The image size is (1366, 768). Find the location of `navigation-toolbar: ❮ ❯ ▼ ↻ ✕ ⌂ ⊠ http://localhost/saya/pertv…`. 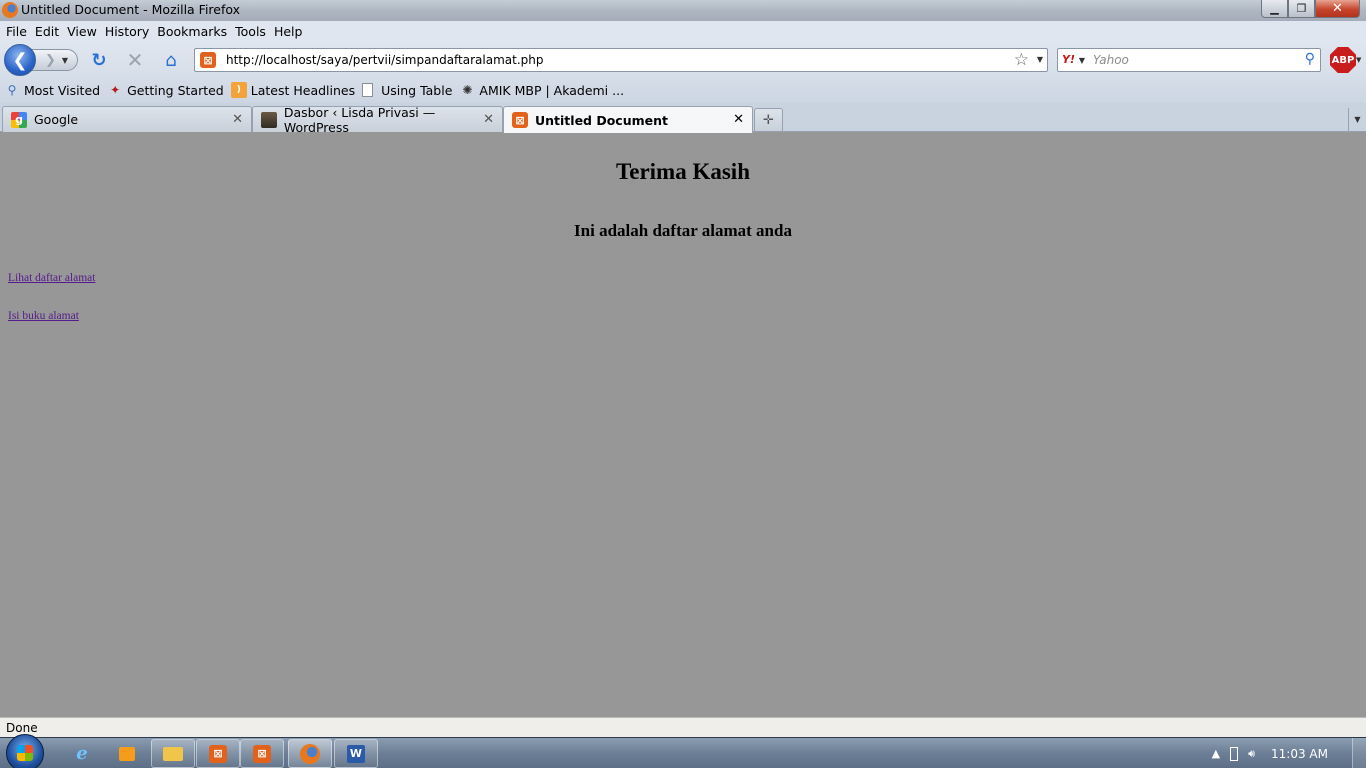

navigation-toolbar: ❮ ❯ ▼ ↻ ✕ ⌂ ⊠ http://localhost/saya/pertv… is located at coordinates (683, 59).